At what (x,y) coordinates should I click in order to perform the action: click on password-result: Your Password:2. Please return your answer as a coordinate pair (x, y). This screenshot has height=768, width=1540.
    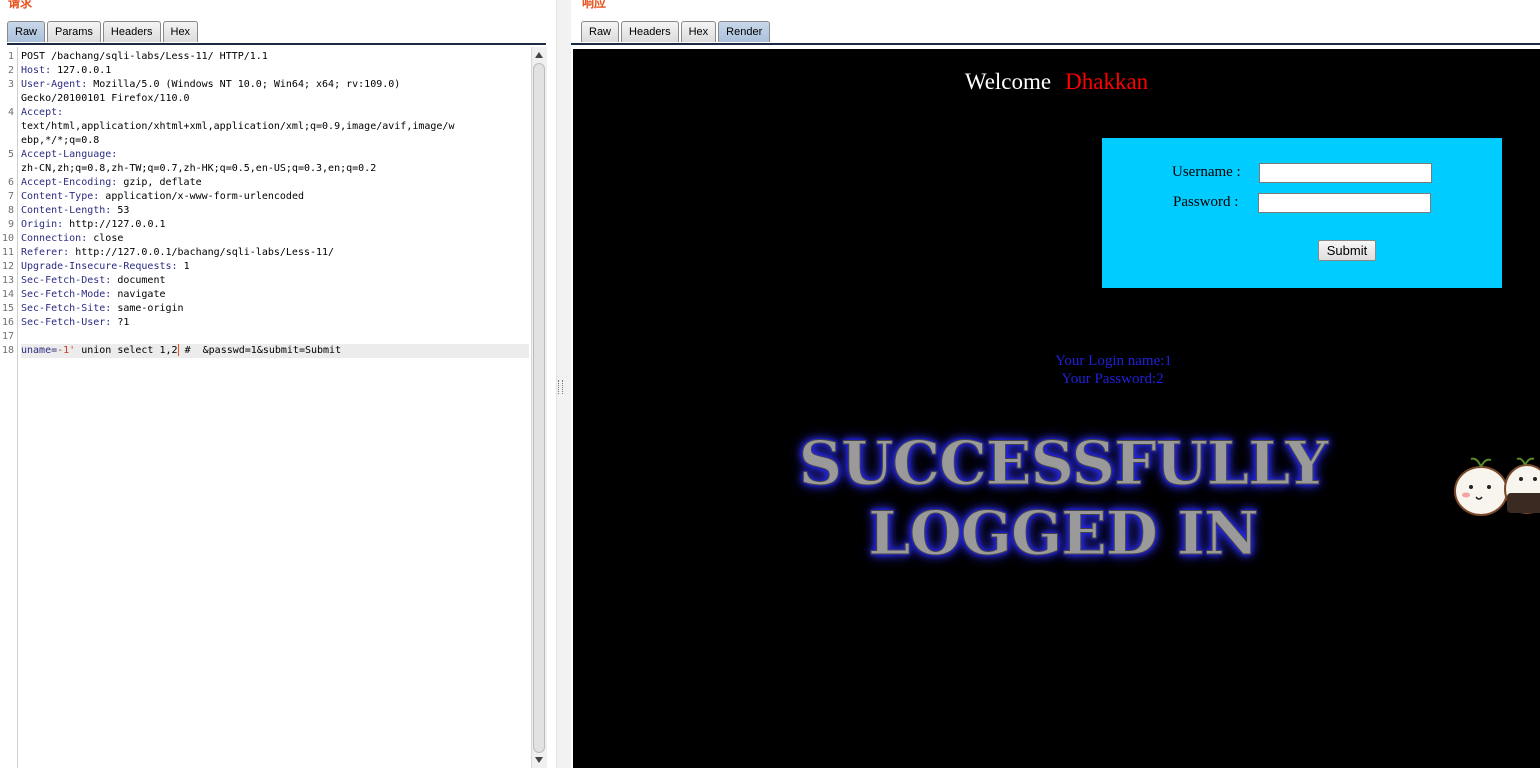
    Looking at the image, I should click on (1112, 379).